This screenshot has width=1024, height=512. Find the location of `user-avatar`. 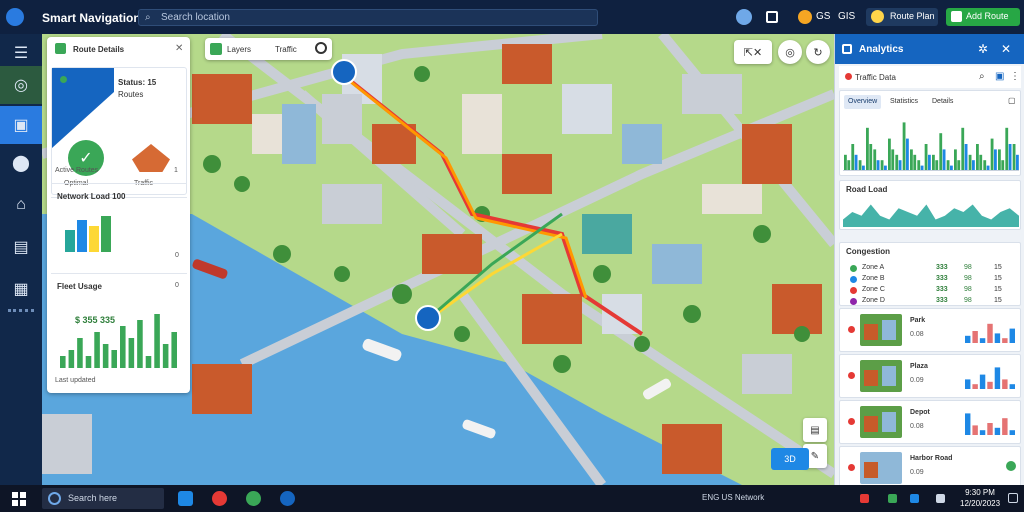

user-avatar is located at coordinates (805, 17).